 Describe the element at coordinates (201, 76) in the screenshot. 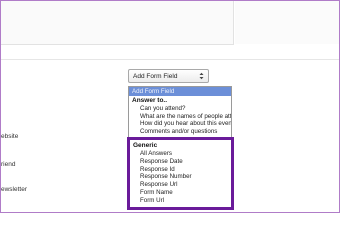

I see `select-updown-arrows-icon` at that location.